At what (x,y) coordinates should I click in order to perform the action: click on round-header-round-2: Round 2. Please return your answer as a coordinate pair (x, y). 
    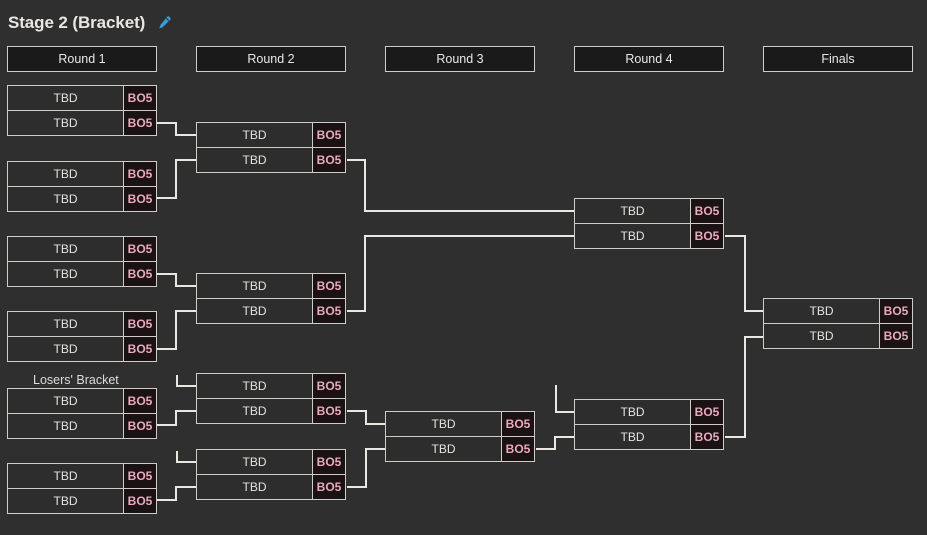
    Looking at the image, I should click on (271, 59).